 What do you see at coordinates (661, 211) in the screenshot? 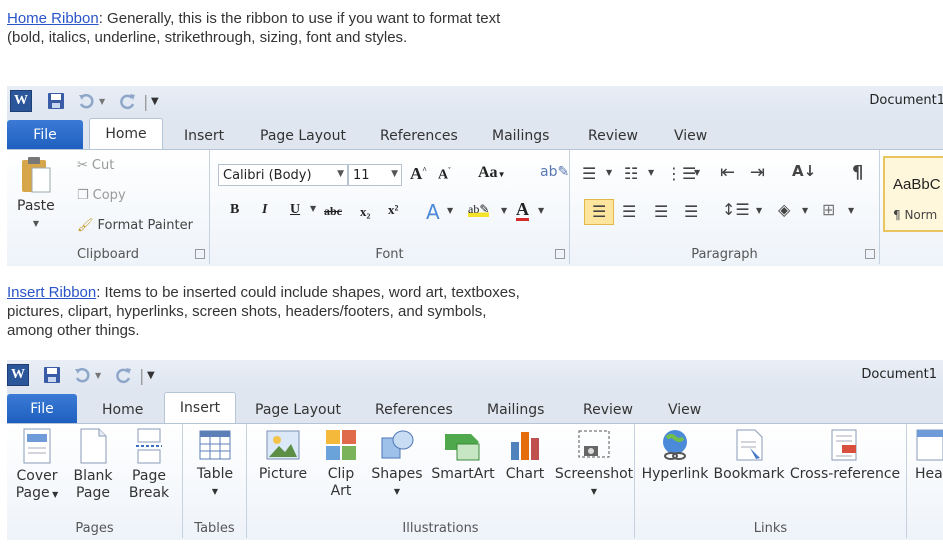
I see `align-right-icon: ☰` at bounding box center [661, 211].